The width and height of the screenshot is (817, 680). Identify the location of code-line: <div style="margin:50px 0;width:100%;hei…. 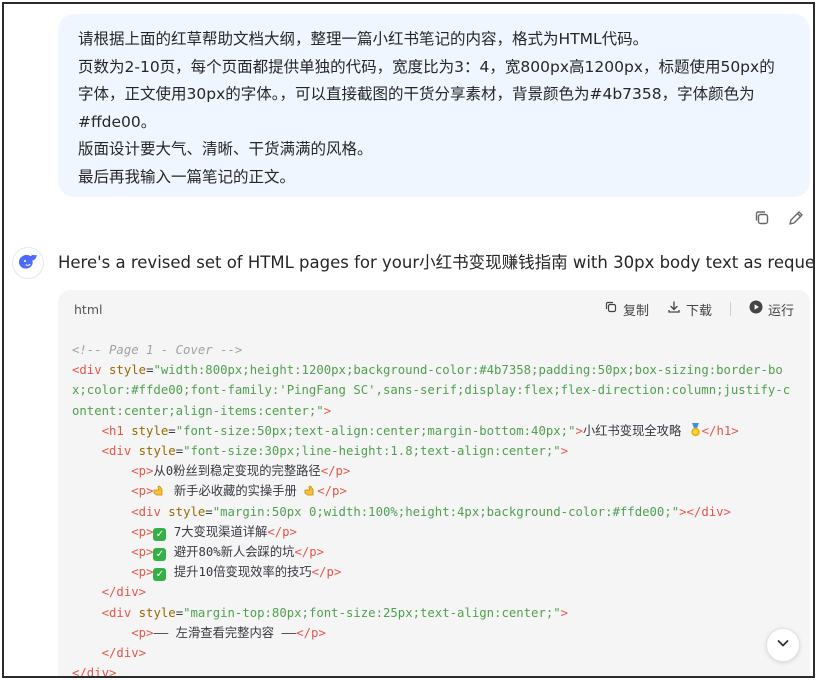
(431, 511).